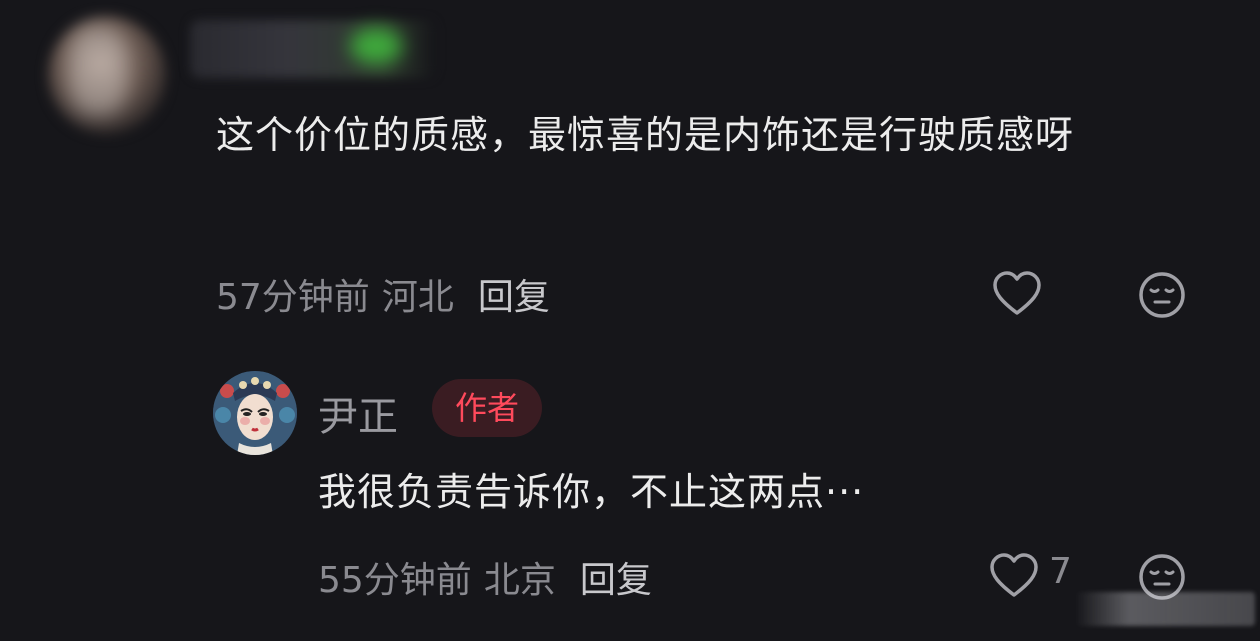 This screenshot has height=641, width=1260. I want to click on neutral-face-icon, so click(1162, 295).